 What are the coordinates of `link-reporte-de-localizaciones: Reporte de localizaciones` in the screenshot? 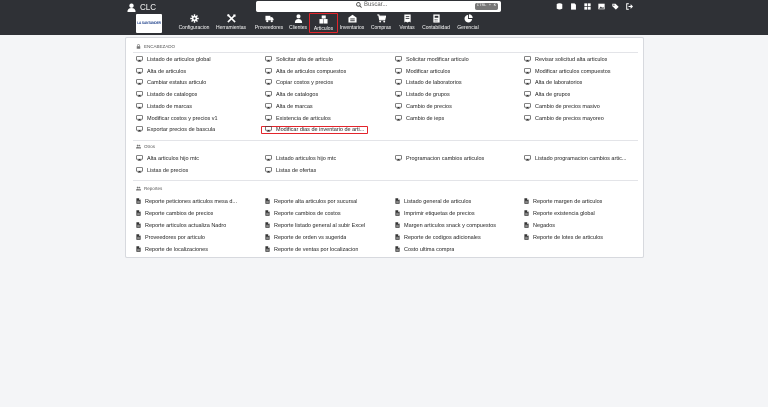 It's located at (172, 250).